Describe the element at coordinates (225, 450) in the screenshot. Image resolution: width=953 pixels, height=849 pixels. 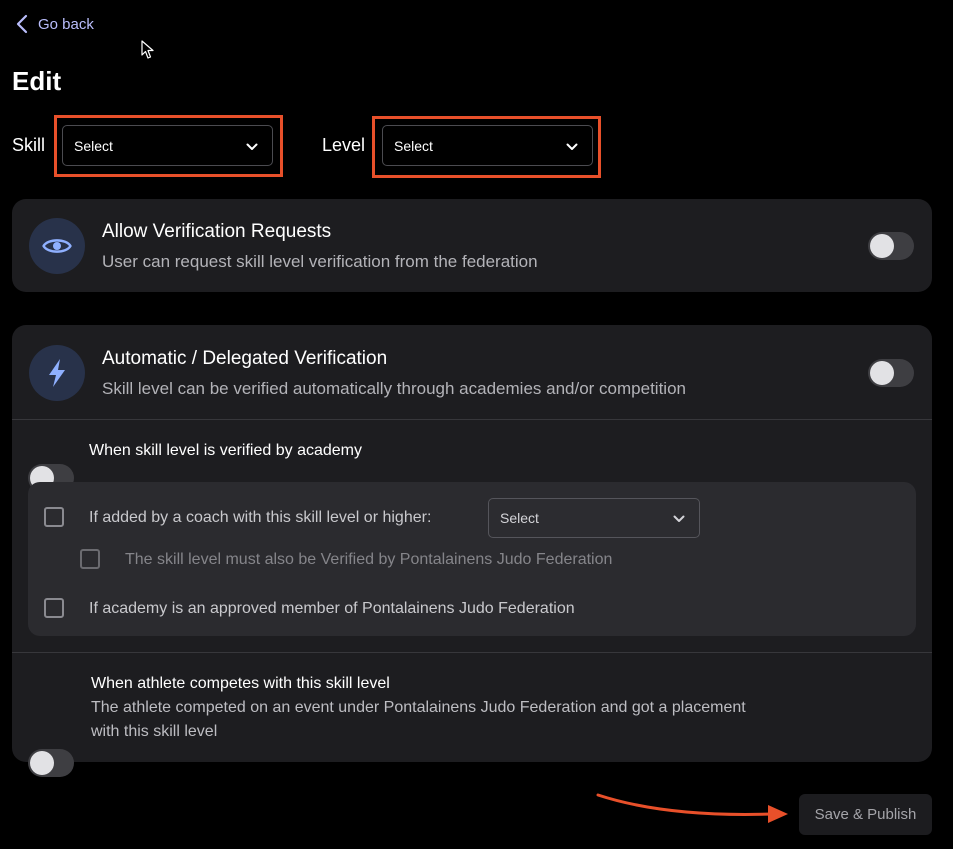
I see `academy-verification-label: When skill level is verified by academy` at that location.